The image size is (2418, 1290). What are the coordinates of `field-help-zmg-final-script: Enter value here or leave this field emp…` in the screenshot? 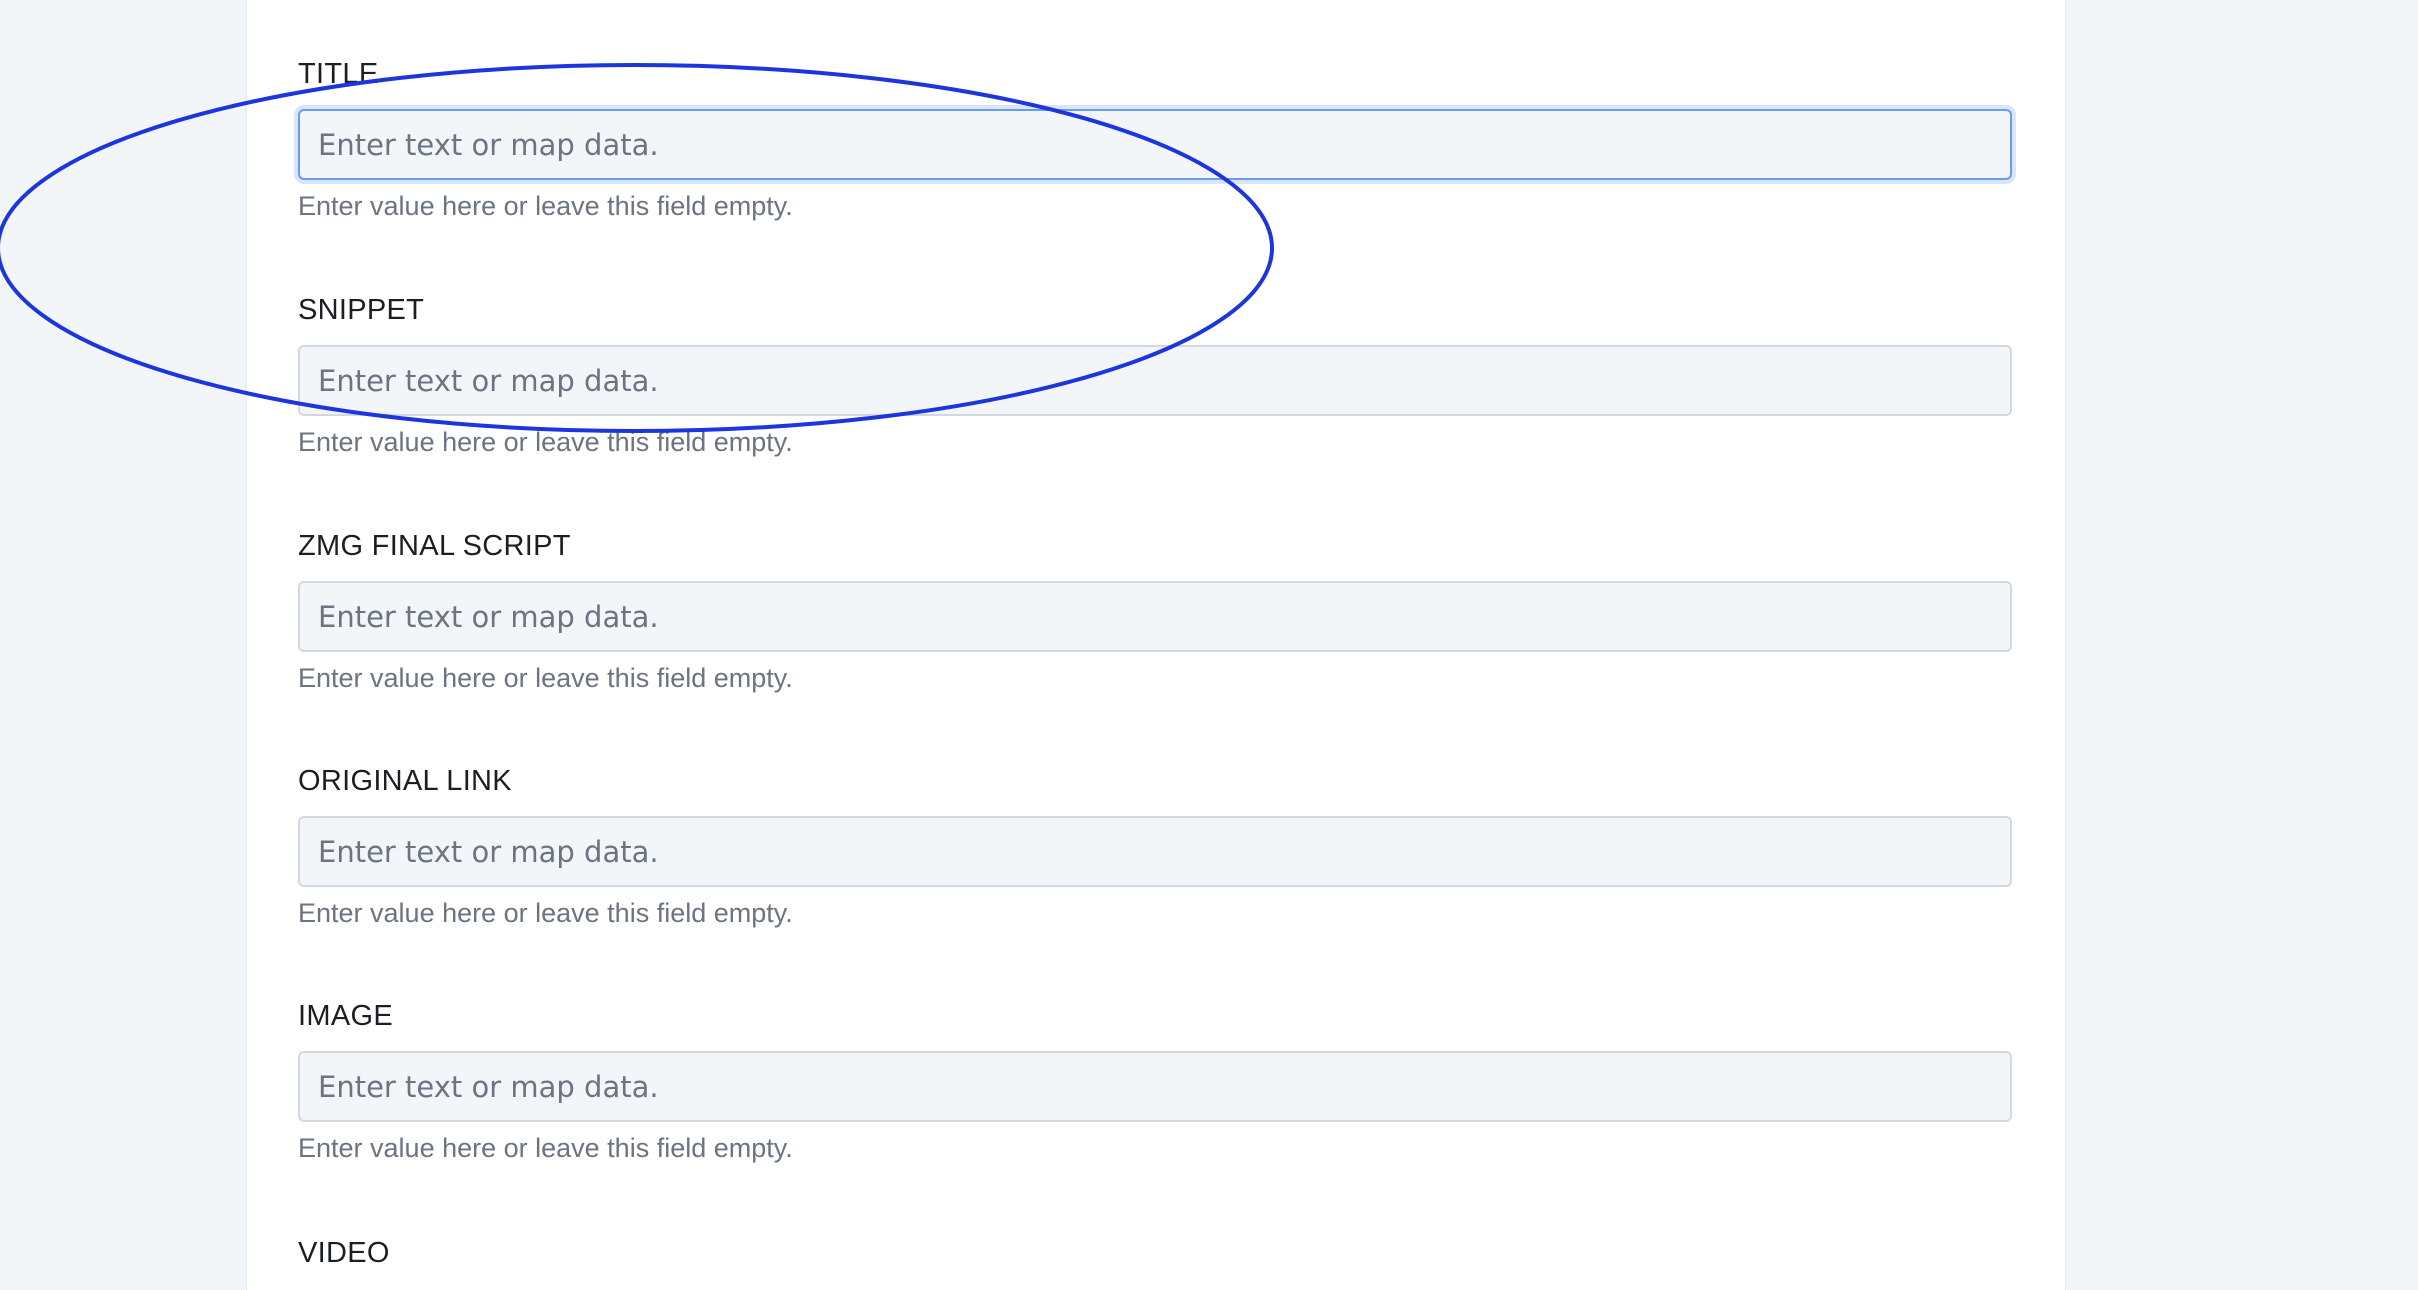 It's located at (545, 678).